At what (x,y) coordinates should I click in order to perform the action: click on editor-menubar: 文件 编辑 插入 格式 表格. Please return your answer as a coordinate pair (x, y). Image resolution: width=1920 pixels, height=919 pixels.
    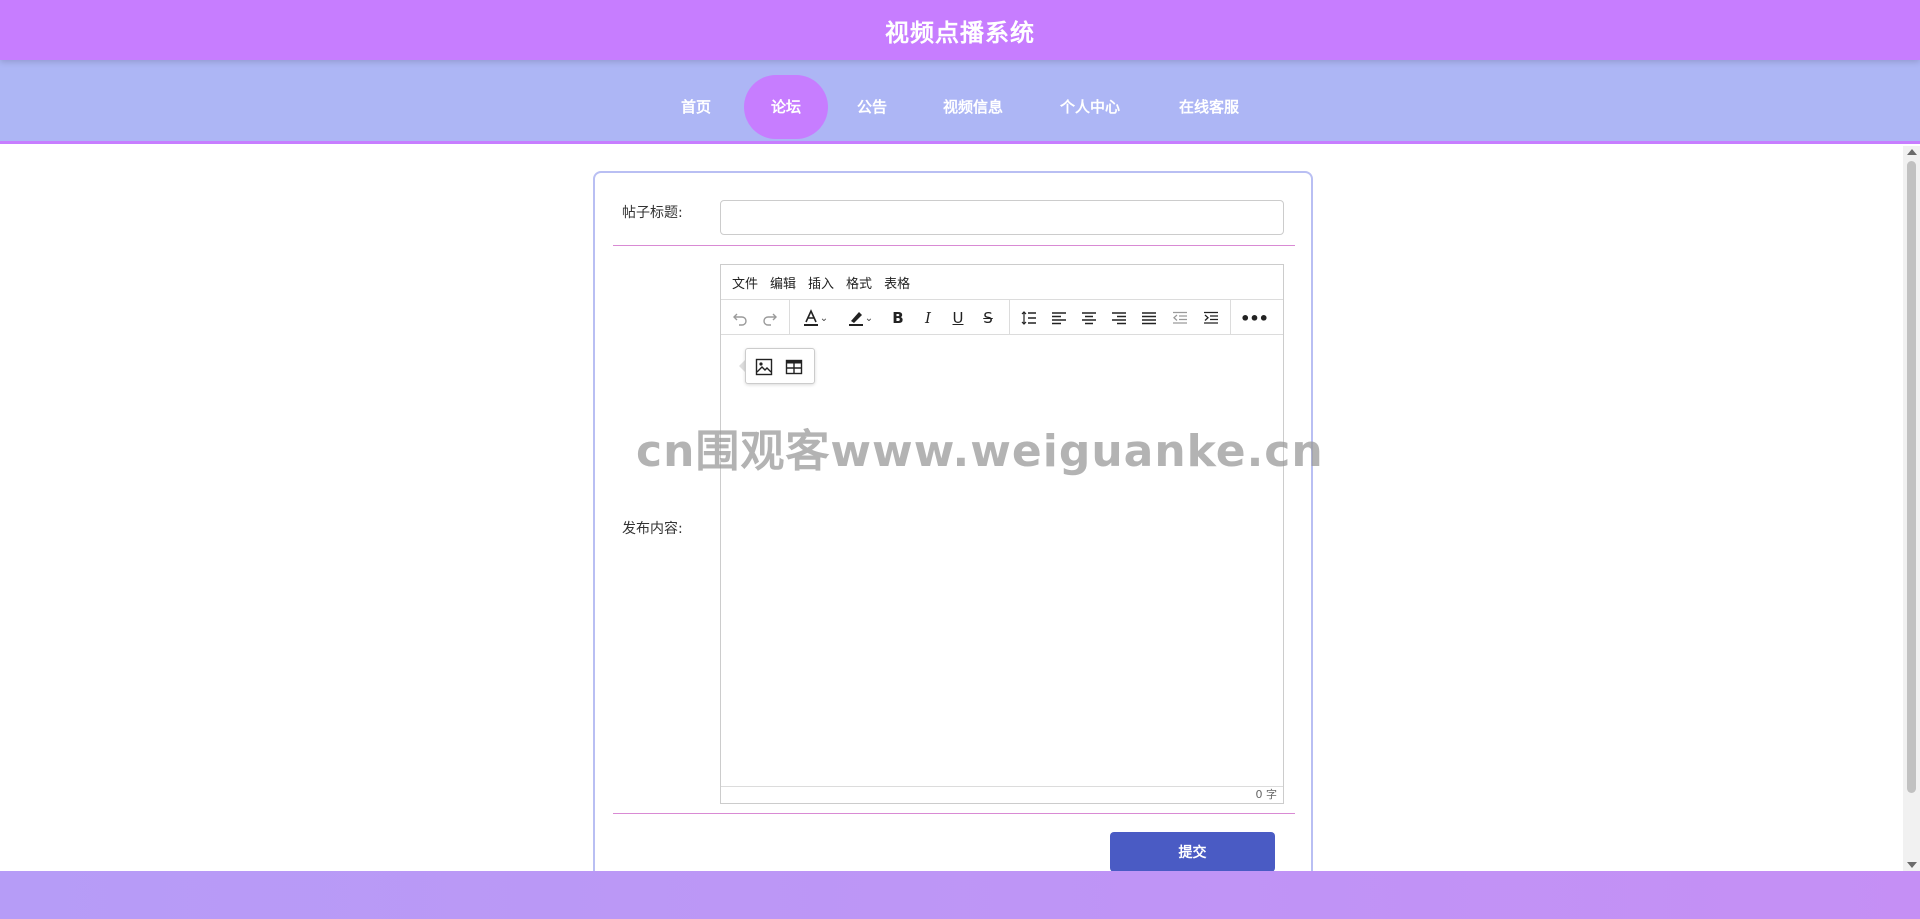
    Looking at the image, I should click on (1002, 282).